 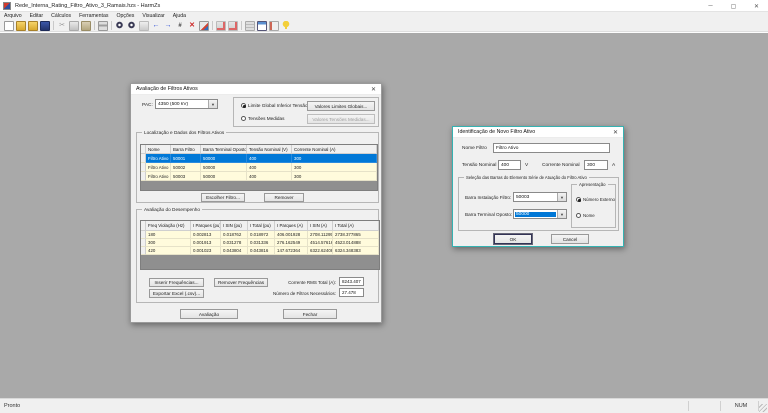 I want to click on avaliacao-button: Avaliação, so click(x=209, y=314).